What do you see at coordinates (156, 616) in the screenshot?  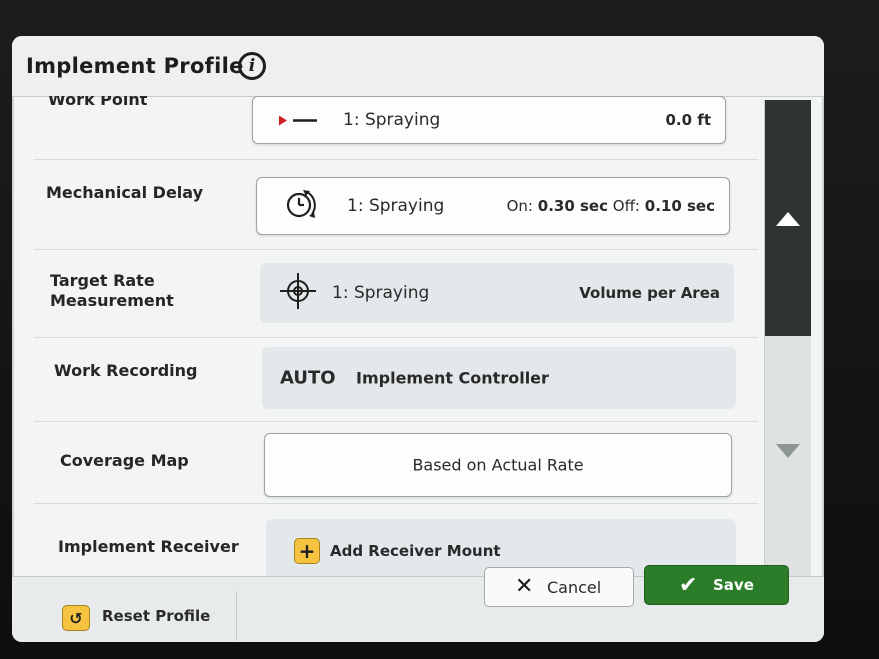 I see `reset-profile-label: Reset Profile` at bounding box center [156, 616].